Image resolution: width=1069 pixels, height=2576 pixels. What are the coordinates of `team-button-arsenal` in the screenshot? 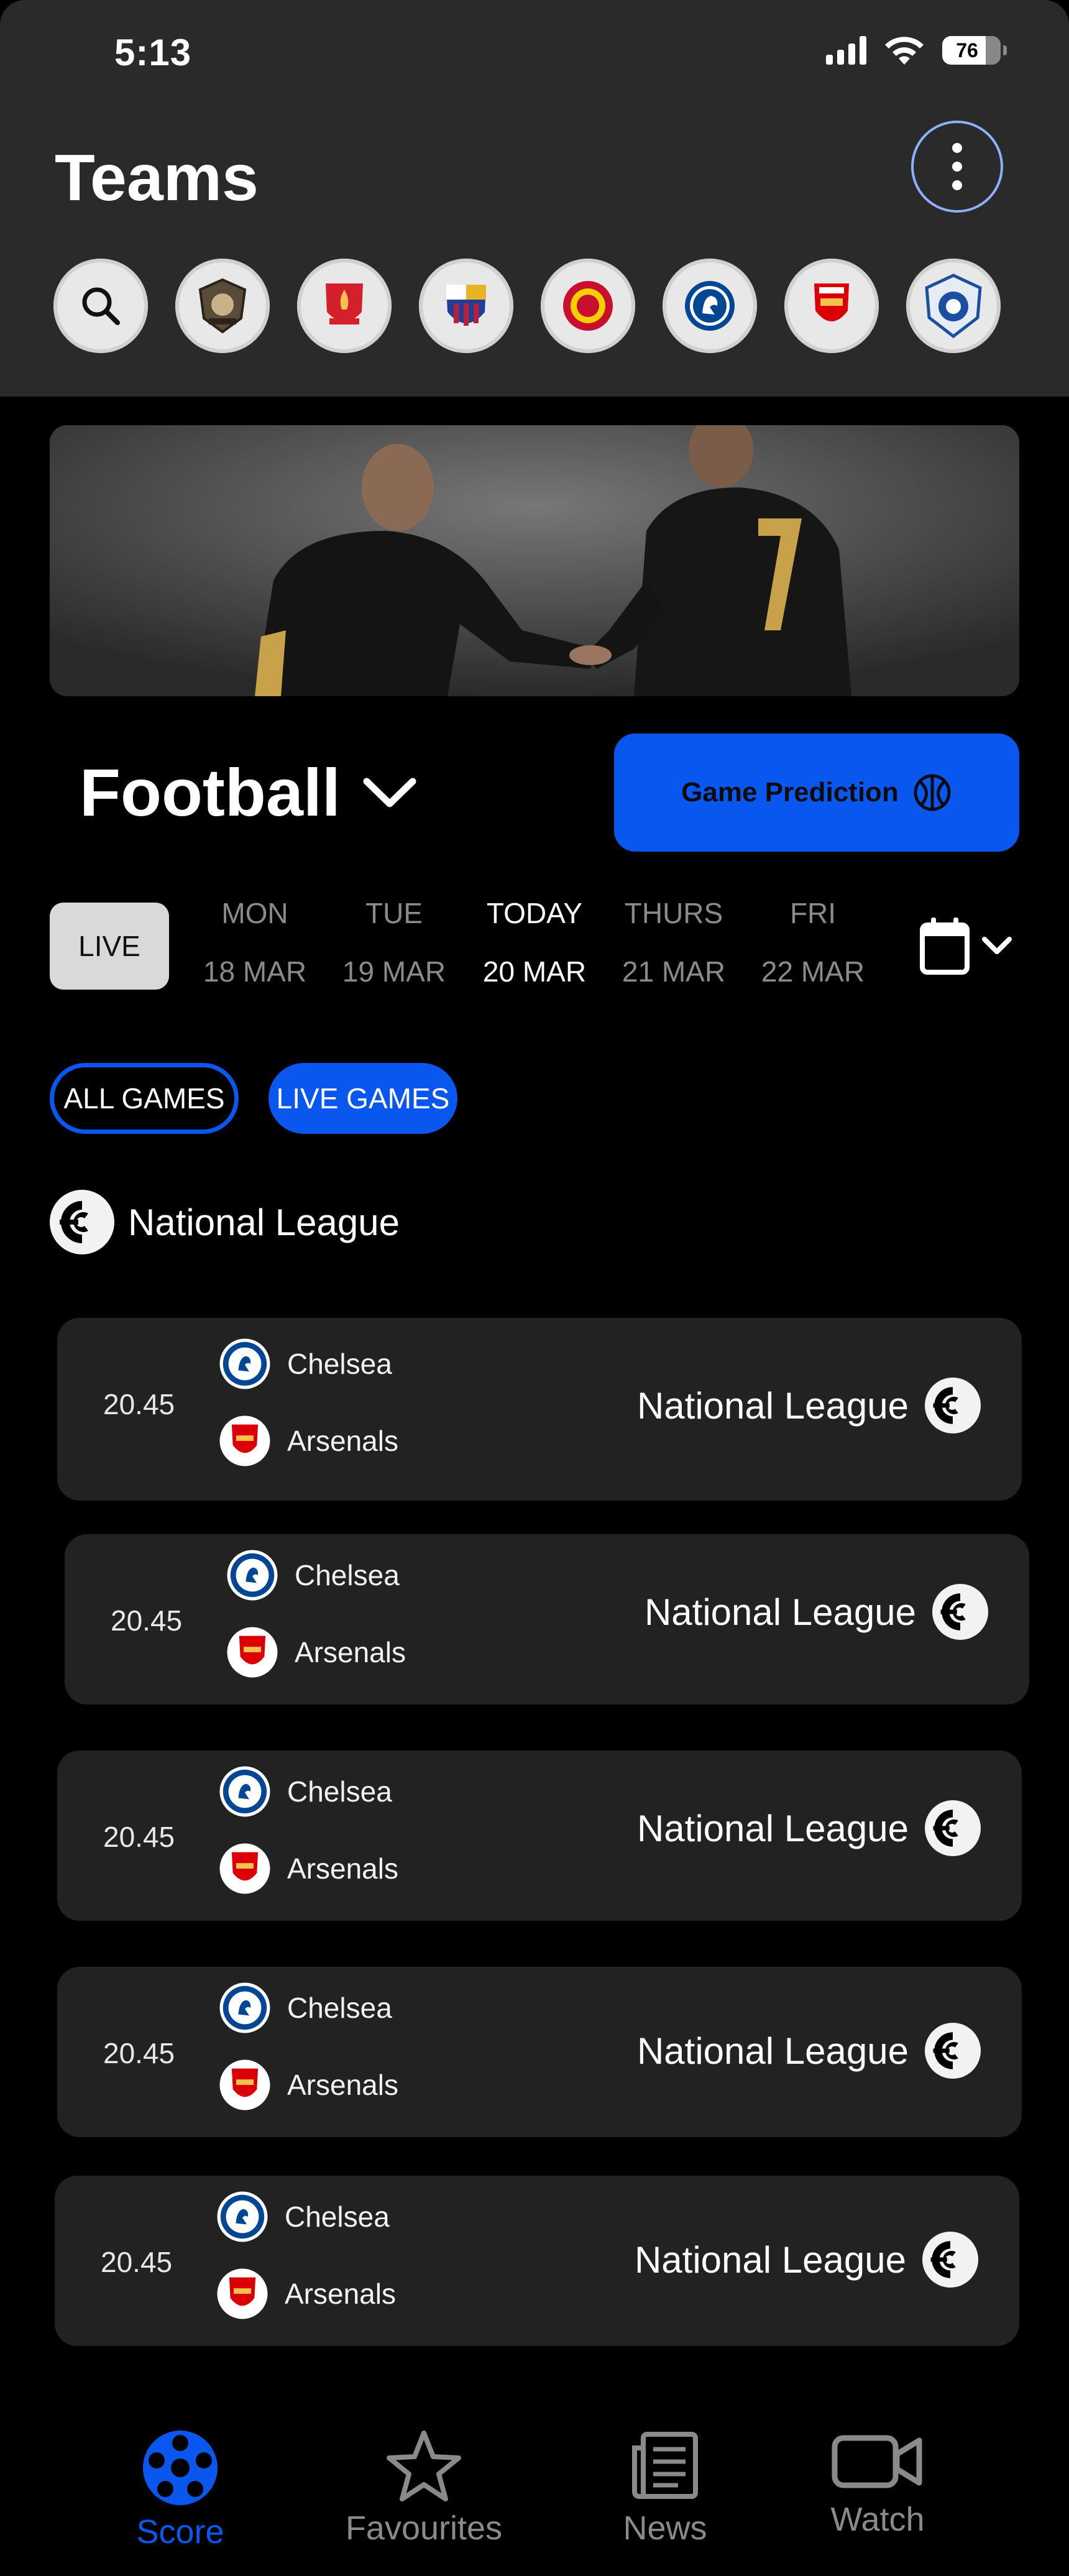 It's located at (831, 306).